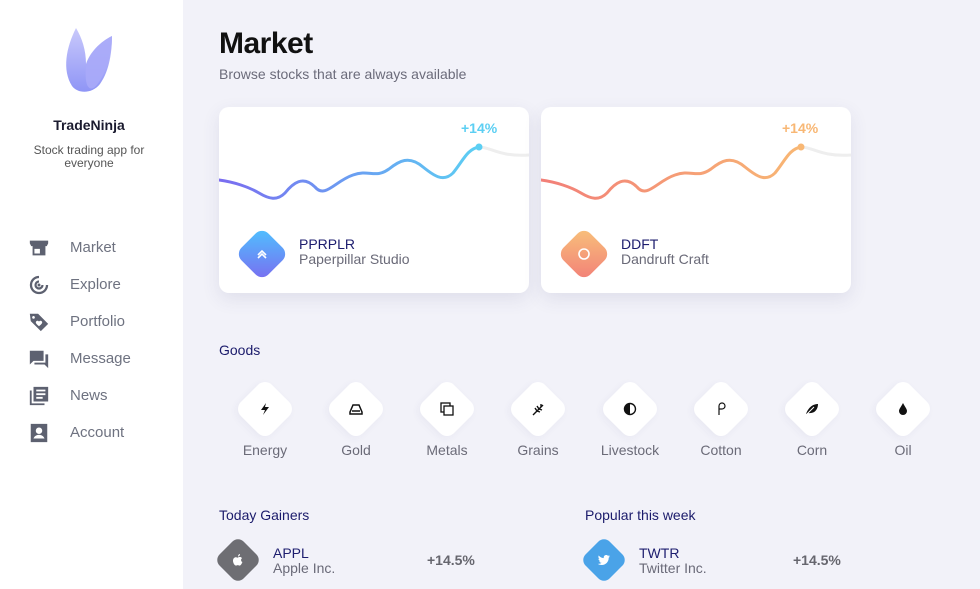 The height and width of the screenshot is (589, 980). I want to click on news-icon, so click(39, 395).